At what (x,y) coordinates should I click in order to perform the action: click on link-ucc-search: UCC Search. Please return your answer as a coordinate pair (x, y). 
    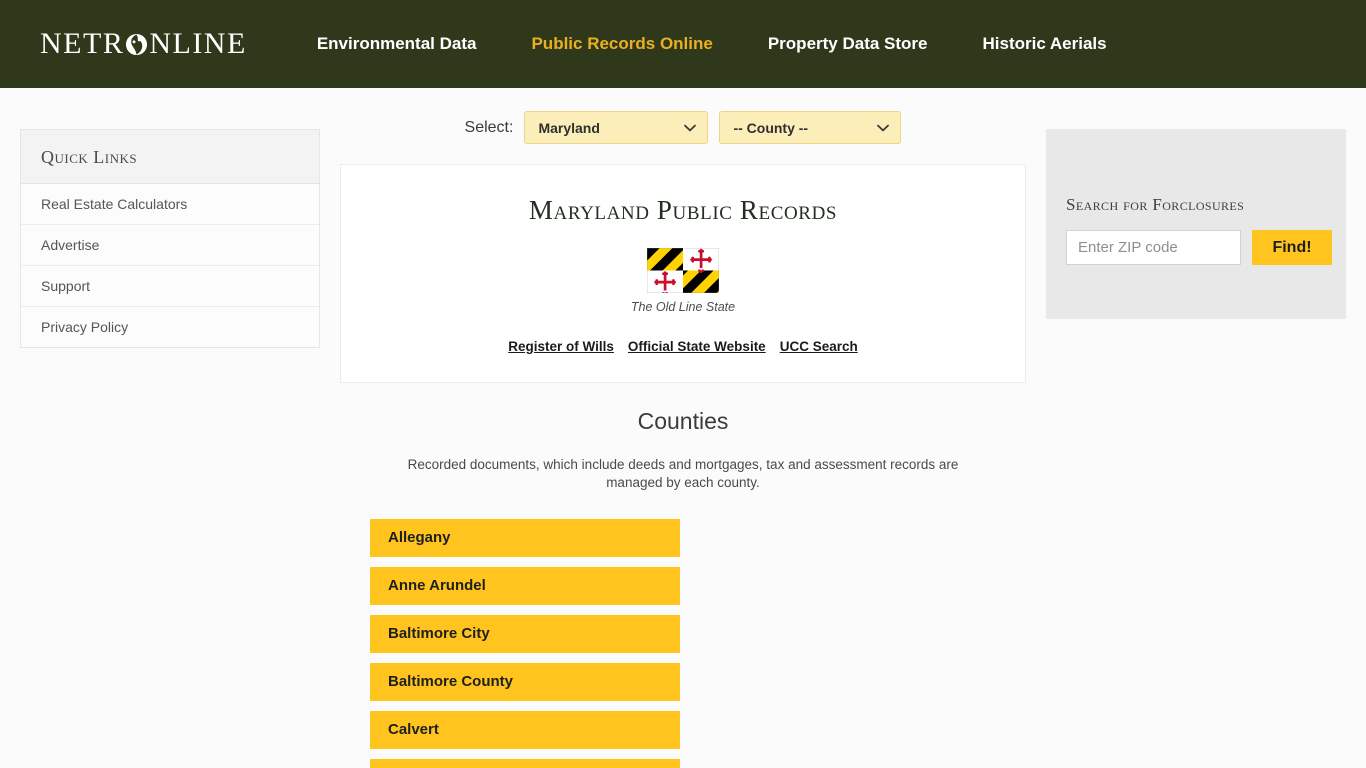
    Looking at the image, I should click on (819, 346).